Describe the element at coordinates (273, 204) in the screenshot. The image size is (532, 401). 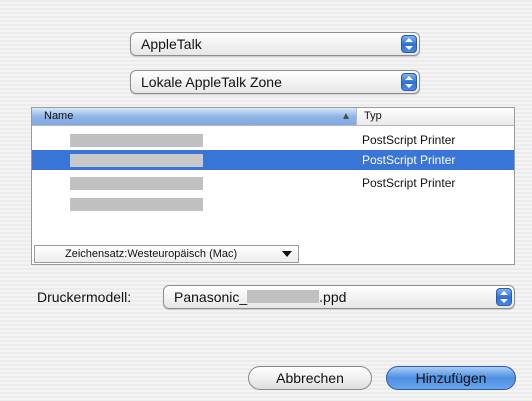
I see `table-row` at that location.